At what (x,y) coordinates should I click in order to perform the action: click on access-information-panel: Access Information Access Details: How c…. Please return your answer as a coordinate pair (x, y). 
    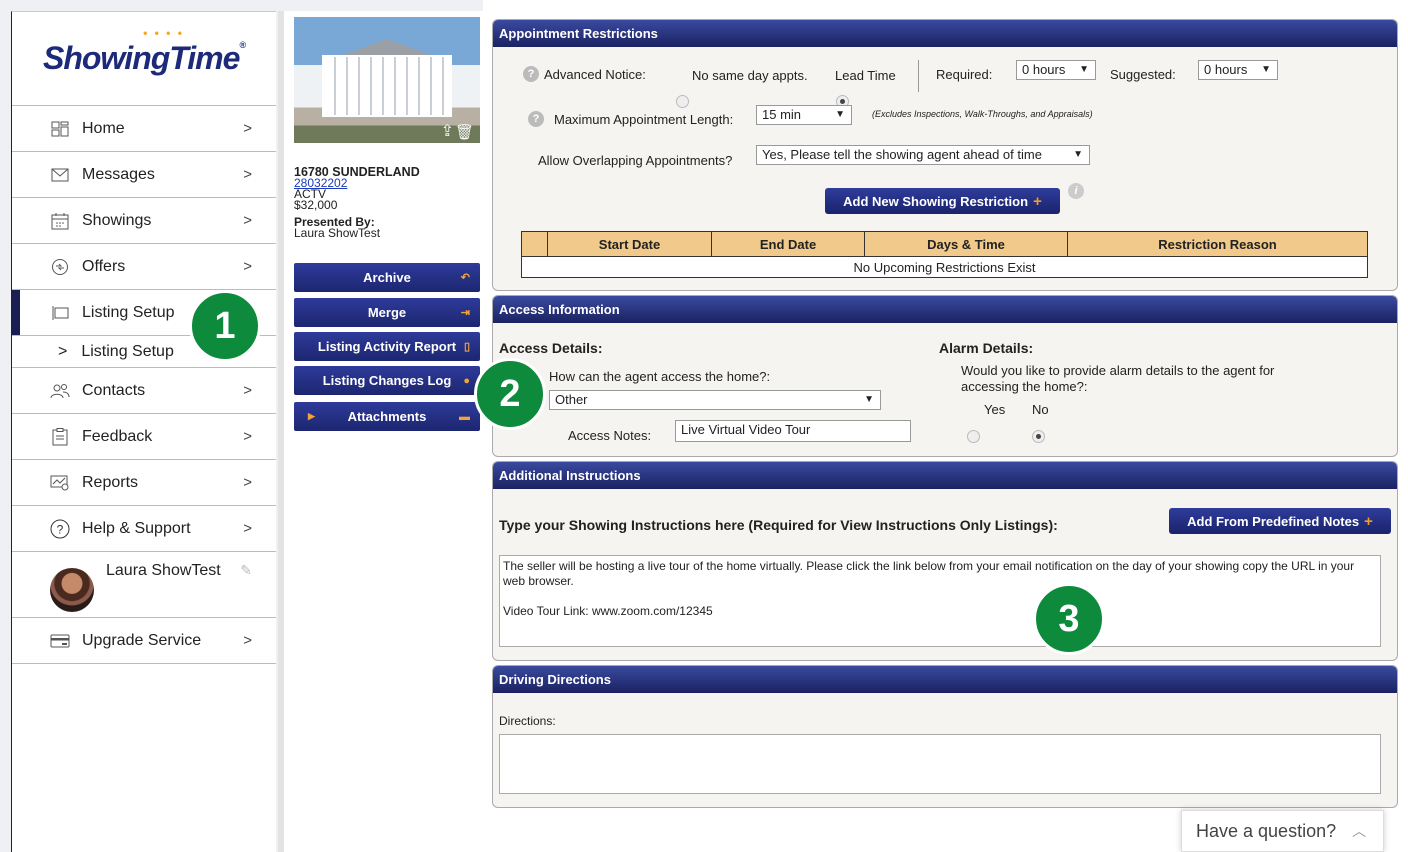
    Looking at the image, I should click on (945, 376).